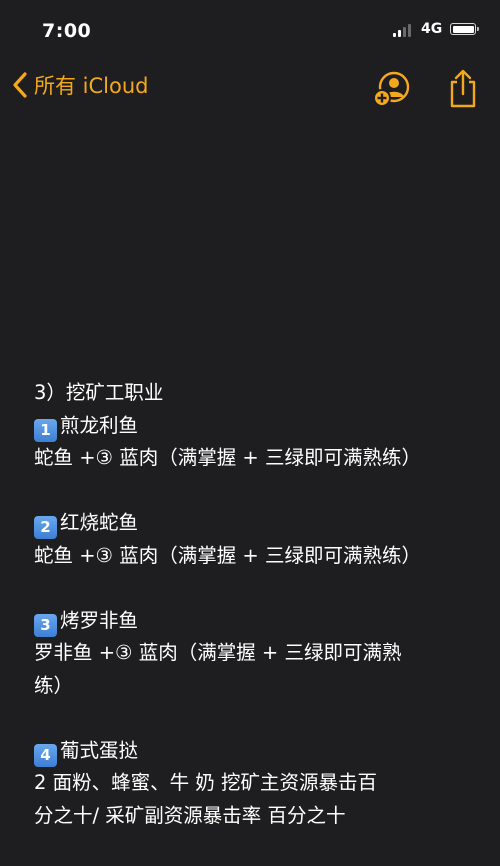 The image size is (500, 866). Describe the element at coordinates (402, 30) in the screenshot. I see `signal-strength-icon` at that location.